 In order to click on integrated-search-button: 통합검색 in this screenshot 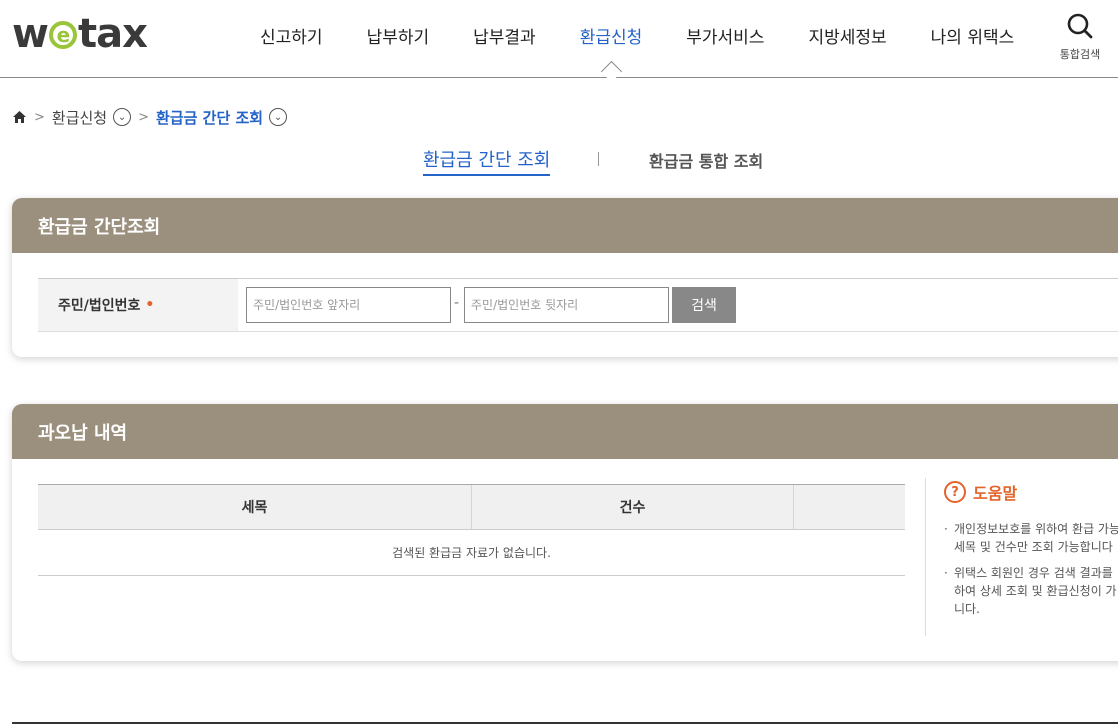, I will do `click(1080, 37)`.